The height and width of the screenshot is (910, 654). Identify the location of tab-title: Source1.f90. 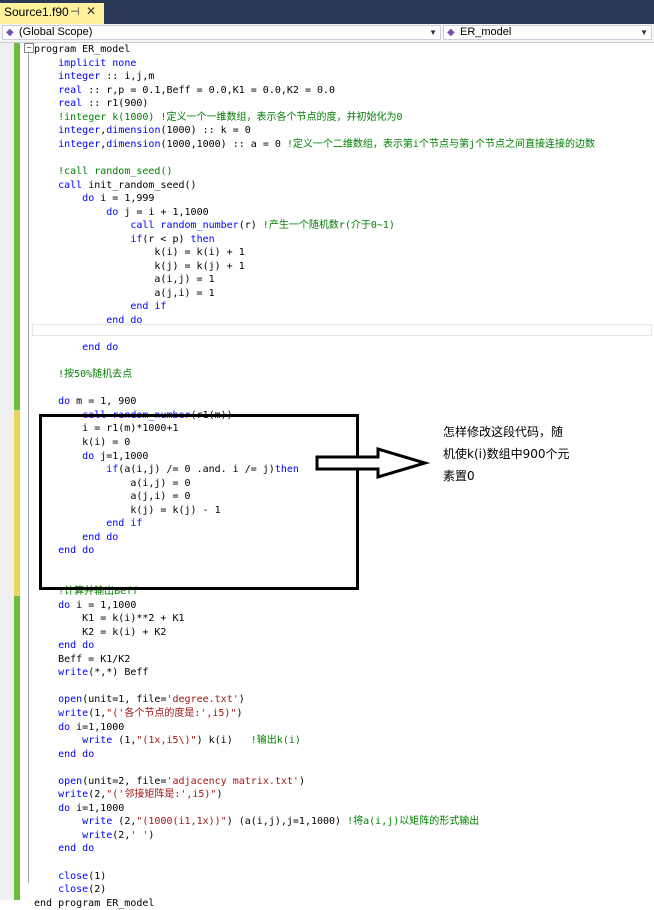
(36, 12).